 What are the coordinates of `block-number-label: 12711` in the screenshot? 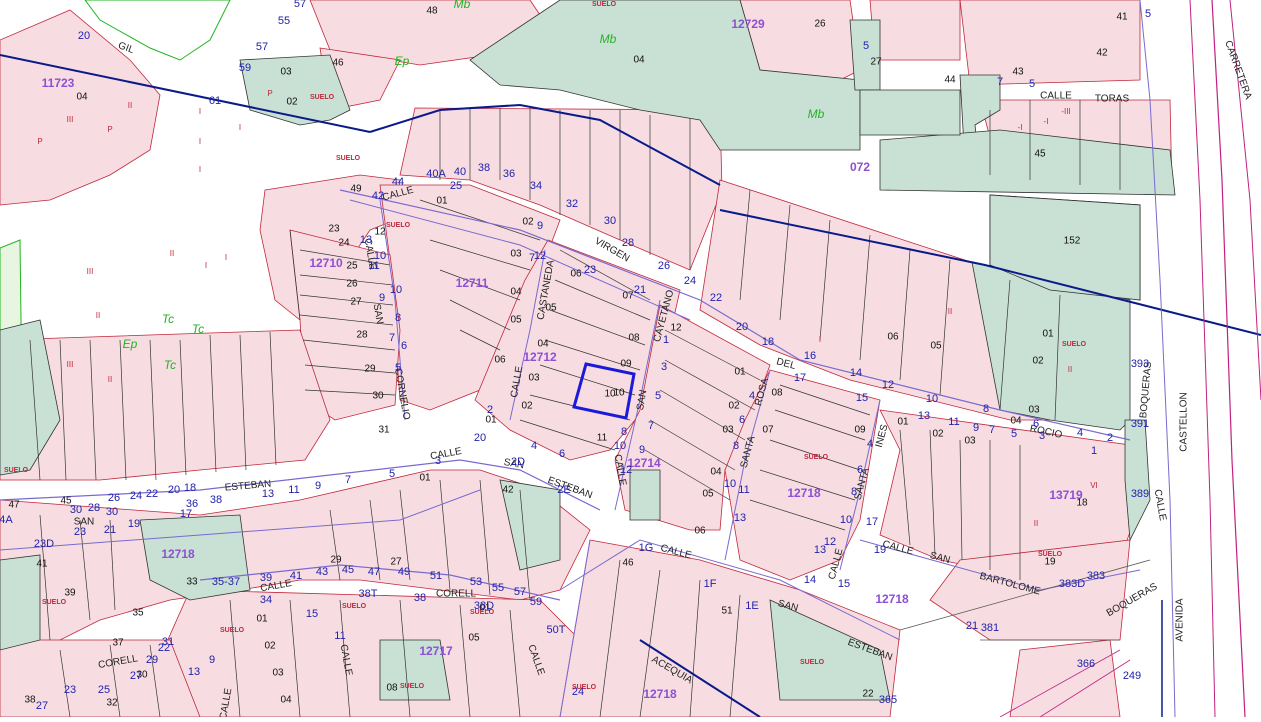 It's located at (472, 283).